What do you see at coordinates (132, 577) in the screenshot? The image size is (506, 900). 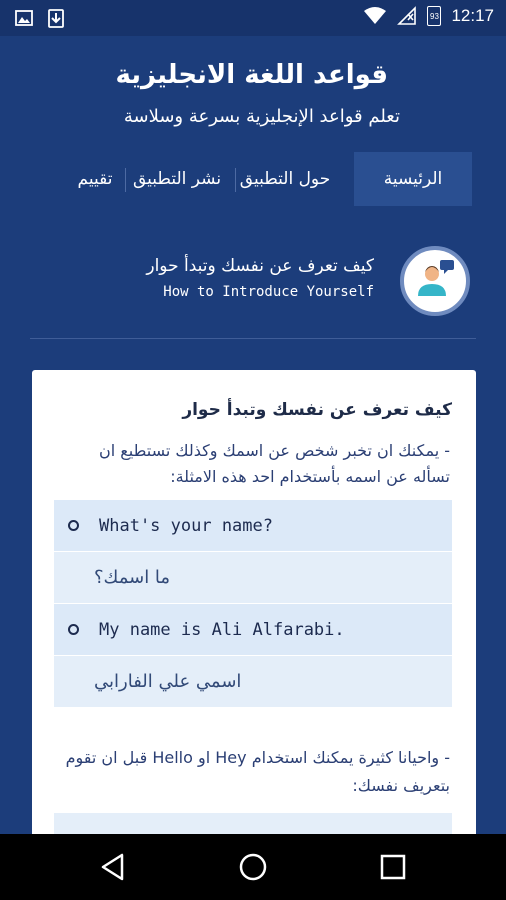 I see `example-ar: ما اسمك؟` at bounding box center [132, 577].